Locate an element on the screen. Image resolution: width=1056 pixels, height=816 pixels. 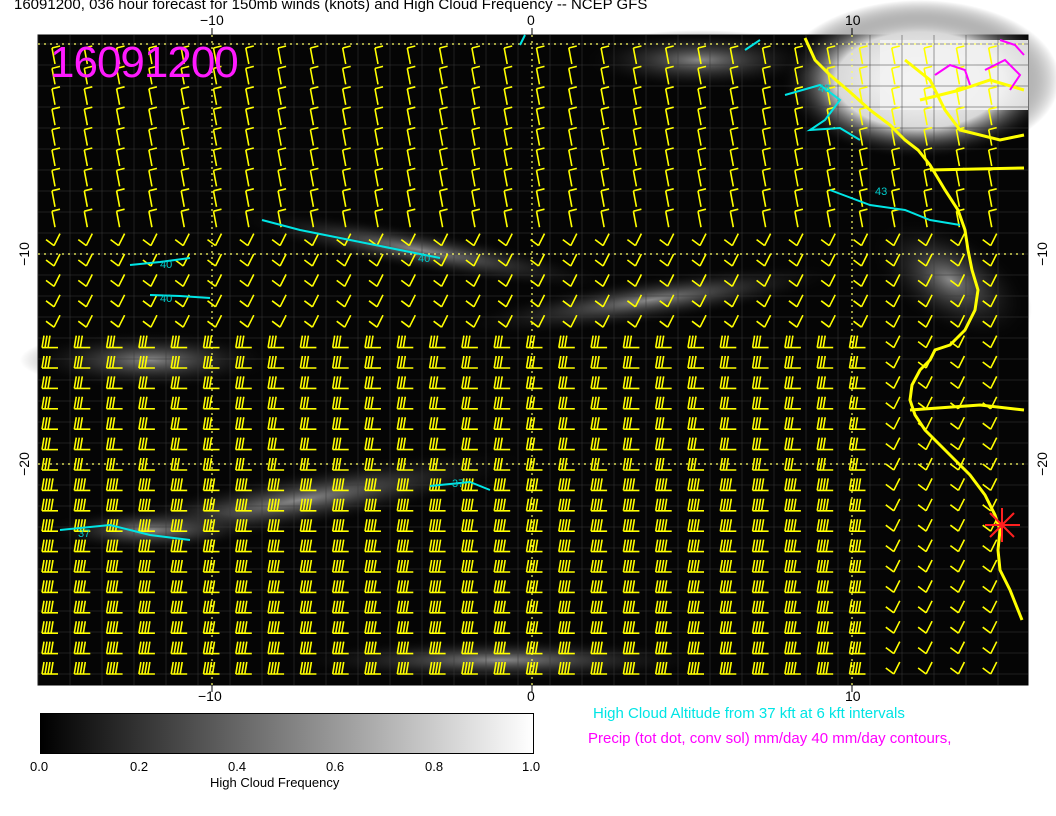
colorbar is located at coordinates (287, 733).